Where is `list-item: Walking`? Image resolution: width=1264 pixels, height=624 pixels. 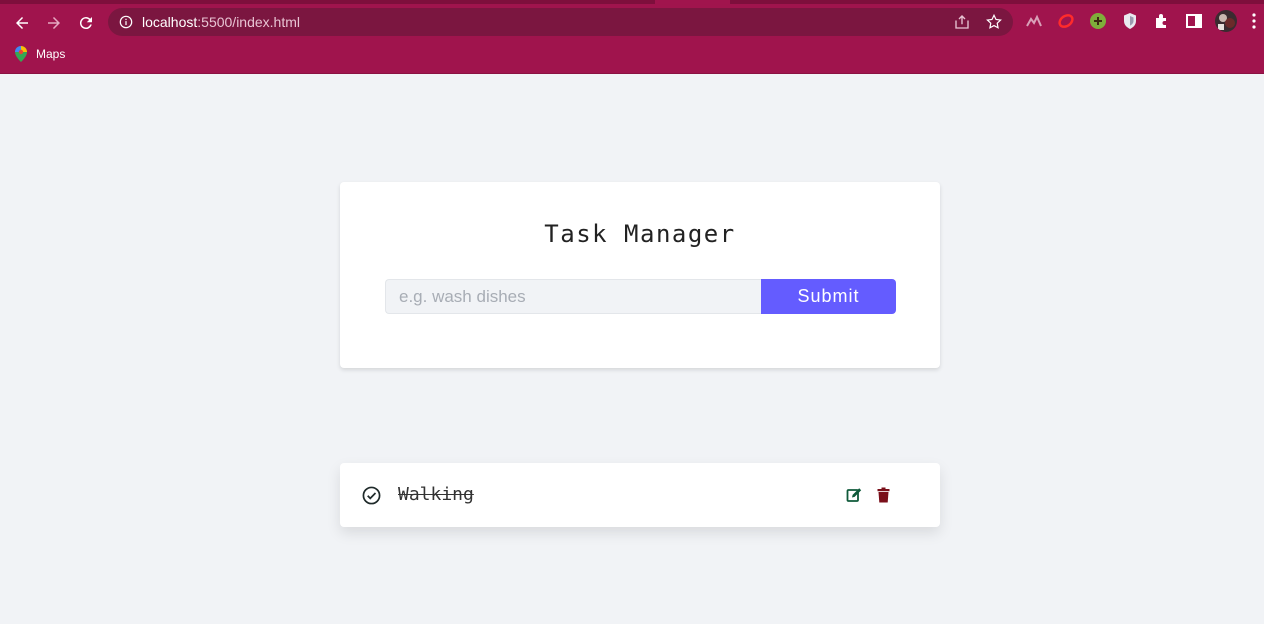
list-item: Walking is located at coordinates (640, 495).